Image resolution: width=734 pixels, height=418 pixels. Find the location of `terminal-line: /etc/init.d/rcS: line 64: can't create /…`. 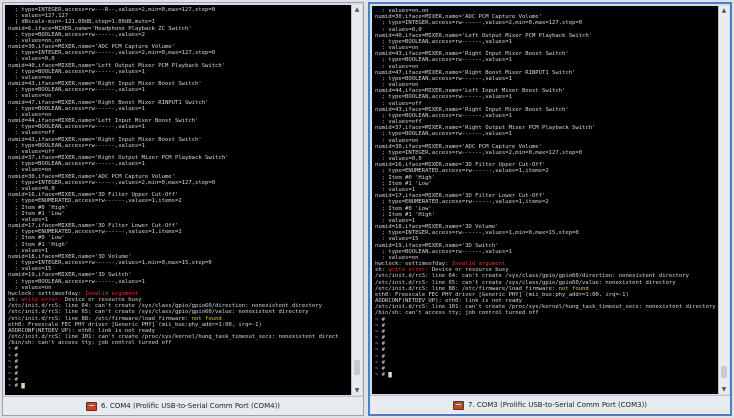

terminal-line: /etc/init.d/rcS: line 64: can't create /… is located at coordinates (532, 276).